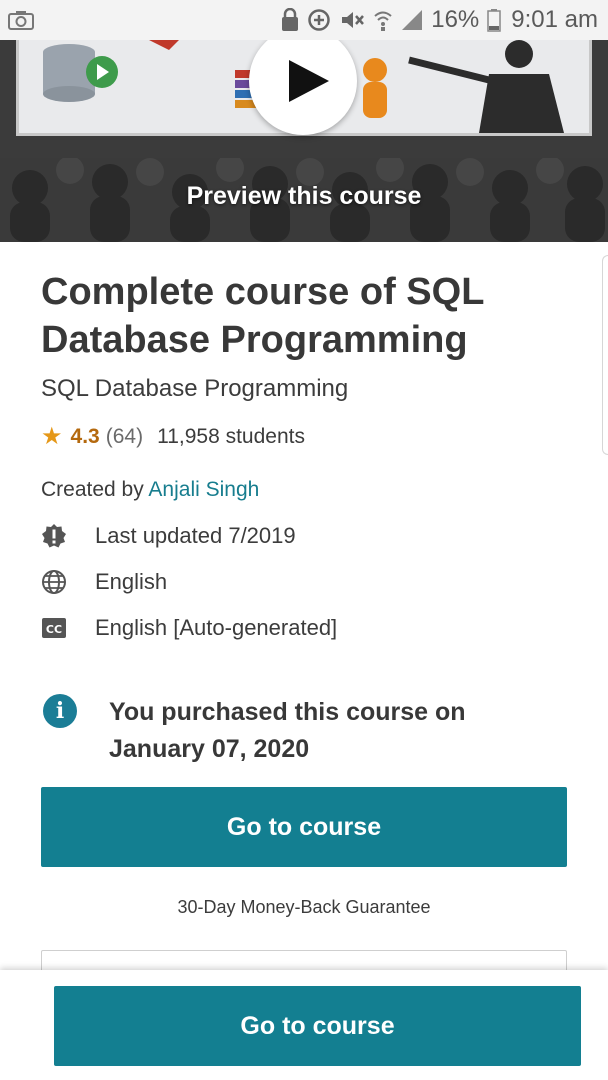 The image size is (608, 1080). I want to click on info-icon: i, so click(60, 711).